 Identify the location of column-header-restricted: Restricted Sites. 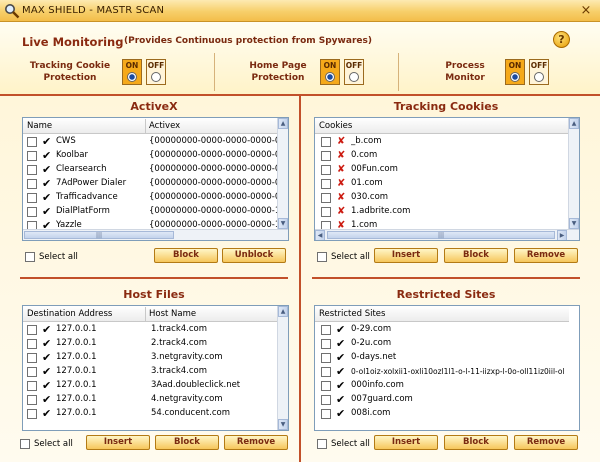
(352, 314).